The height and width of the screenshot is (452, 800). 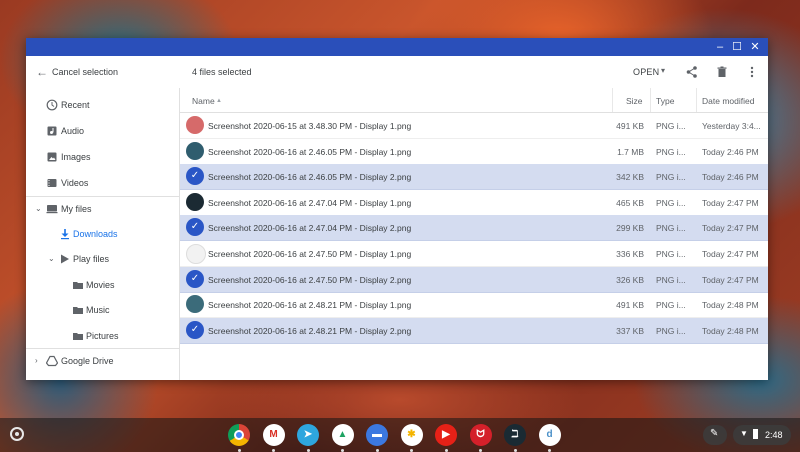 I want to click on google-photos-icon: ✱, so click(x=411, y=435).